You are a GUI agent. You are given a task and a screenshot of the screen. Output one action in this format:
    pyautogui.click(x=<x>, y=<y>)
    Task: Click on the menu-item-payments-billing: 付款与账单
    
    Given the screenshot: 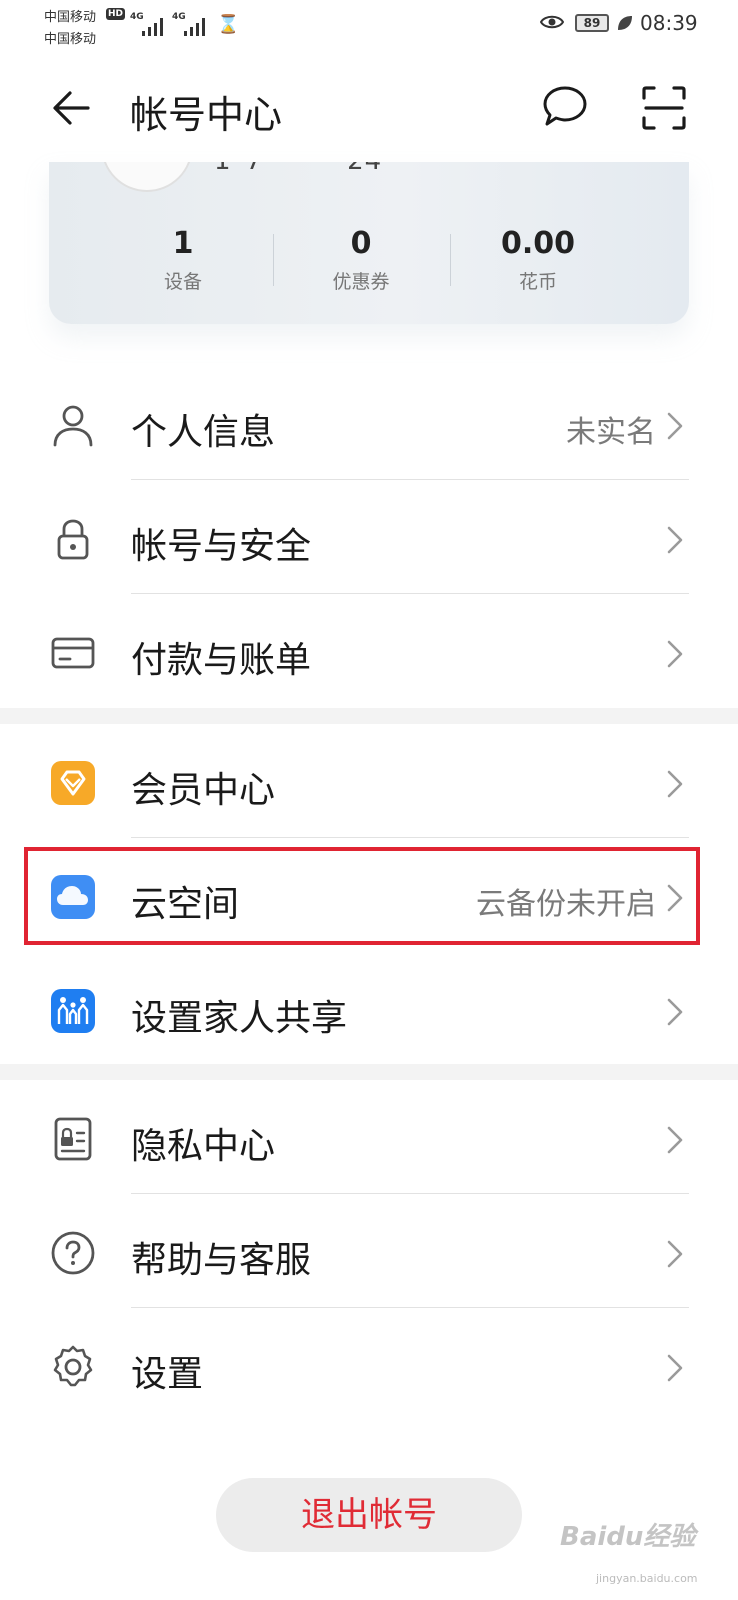 What is the action you would take?
    pyautogui.click(x=369, y=651)
    